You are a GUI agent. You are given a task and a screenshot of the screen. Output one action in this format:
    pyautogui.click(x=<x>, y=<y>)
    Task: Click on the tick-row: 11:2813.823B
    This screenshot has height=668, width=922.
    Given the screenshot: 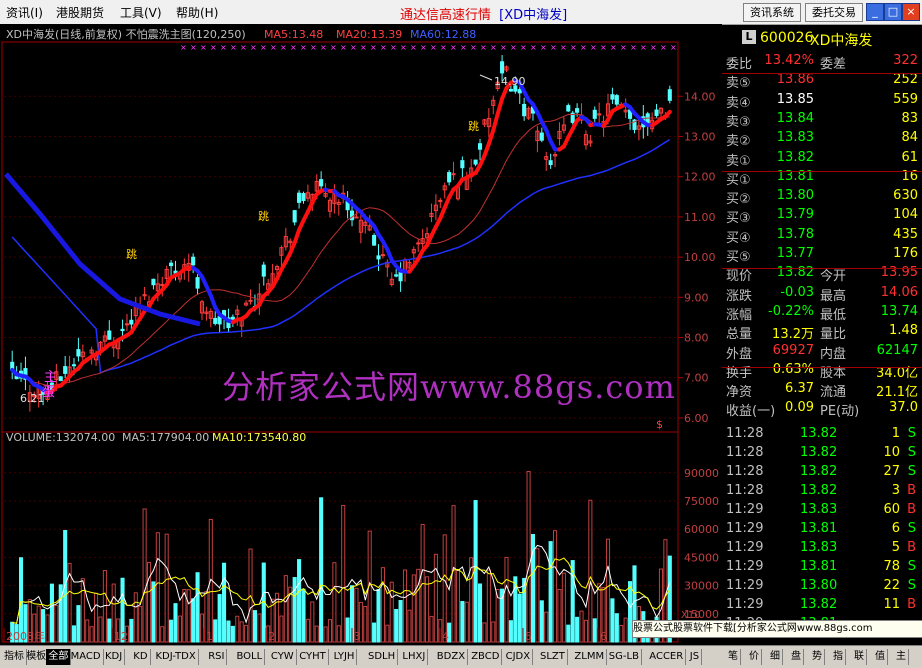 What is the action you would take?
    pyautogui.click(x=822, y=492)
    